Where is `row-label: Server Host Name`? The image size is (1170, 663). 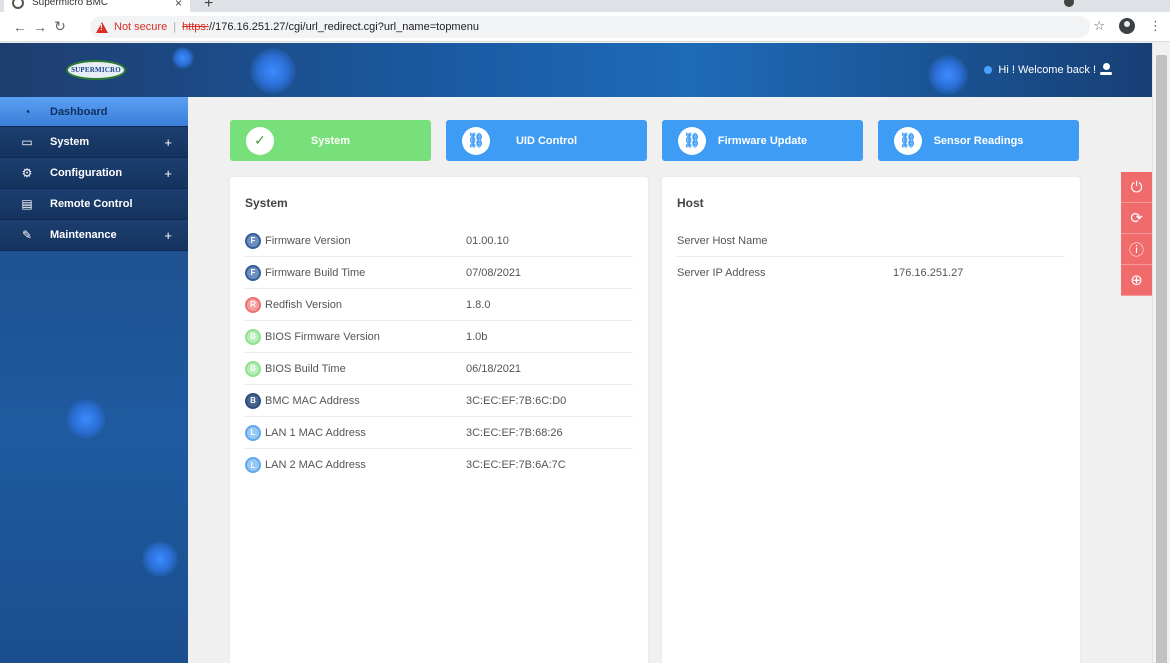
row-label: Server Host Name is located at coordinates (722, 240).